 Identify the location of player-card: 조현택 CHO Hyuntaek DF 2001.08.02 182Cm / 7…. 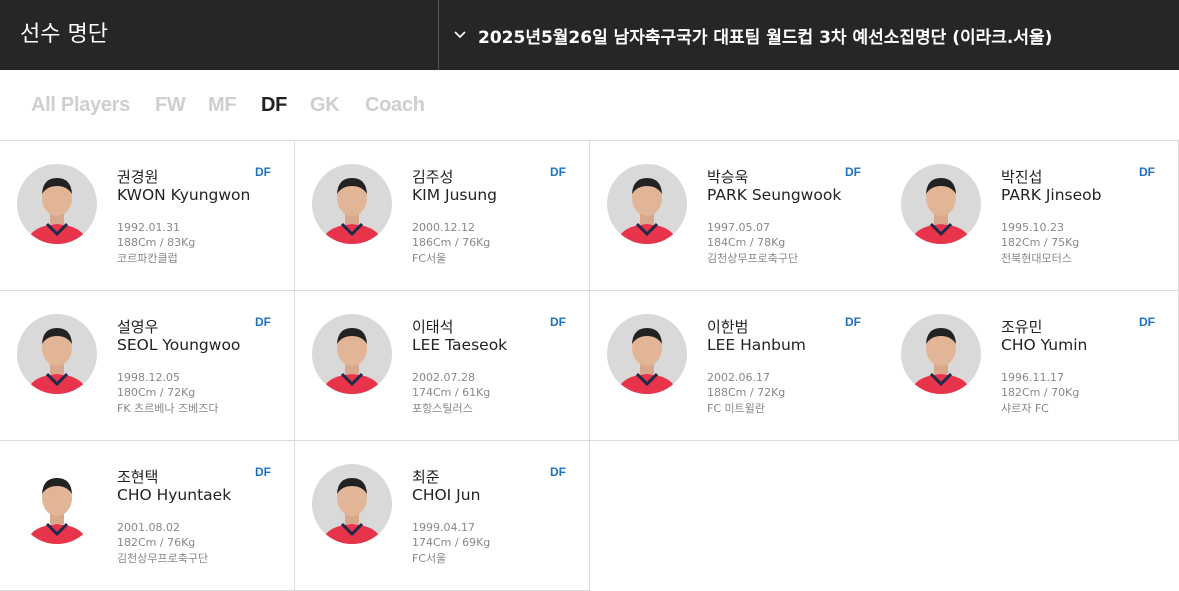
(147, 516).